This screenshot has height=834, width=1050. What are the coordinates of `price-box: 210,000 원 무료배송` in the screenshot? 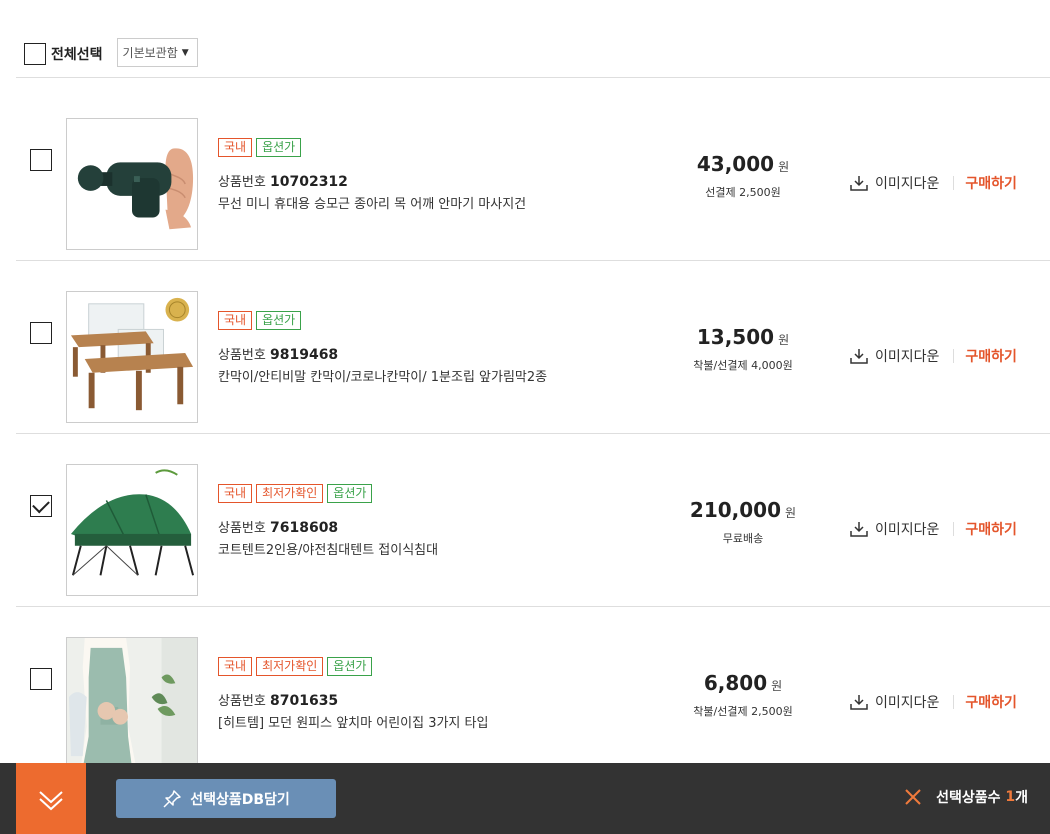 It's located at (743, 522).